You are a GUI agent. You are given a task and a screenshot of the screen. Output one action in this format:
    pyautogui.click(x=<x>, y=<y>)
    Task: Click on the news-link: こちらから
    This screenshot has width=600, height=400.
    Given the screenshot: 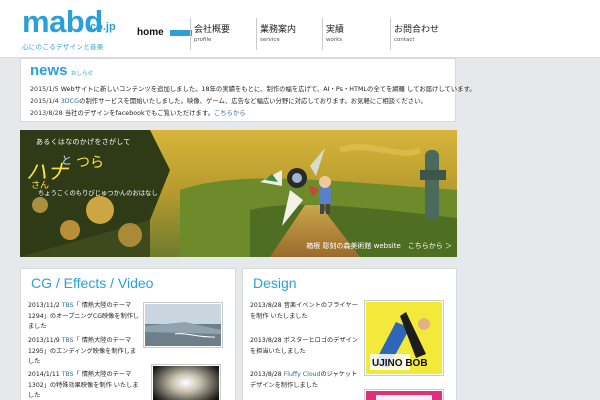 What is the action you would take?
    pyautogui.click(x=230, y=113)
    